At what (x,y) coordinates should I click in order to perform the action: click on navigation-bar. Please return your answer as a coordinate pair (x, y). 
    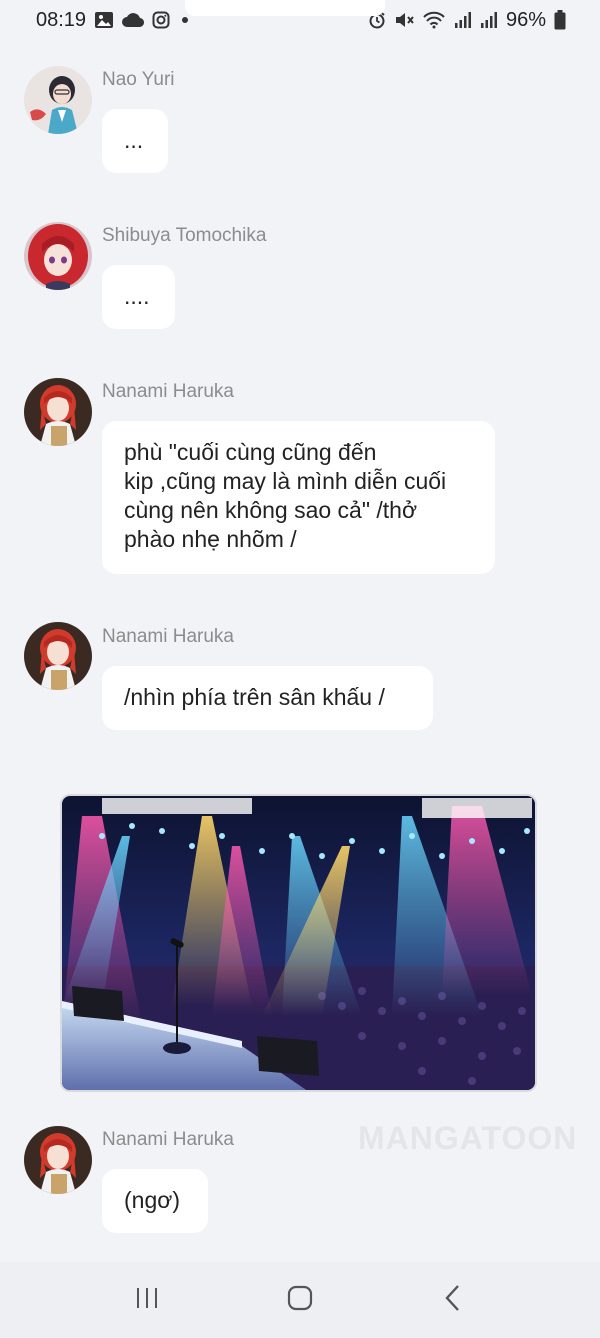
    Looking at the image, I should click on (300, 1300).